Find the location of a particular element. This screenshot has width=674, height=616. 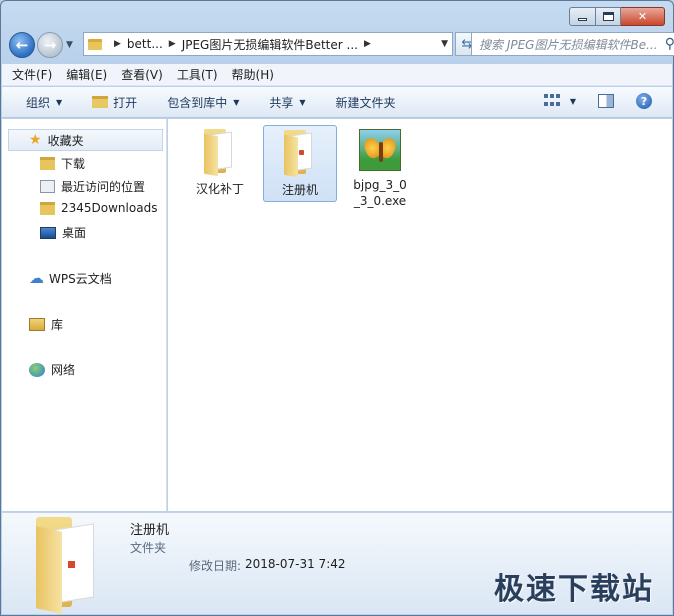

file-name: bjpg_3_0_3_0.exe is located at coordinates (380, 193).